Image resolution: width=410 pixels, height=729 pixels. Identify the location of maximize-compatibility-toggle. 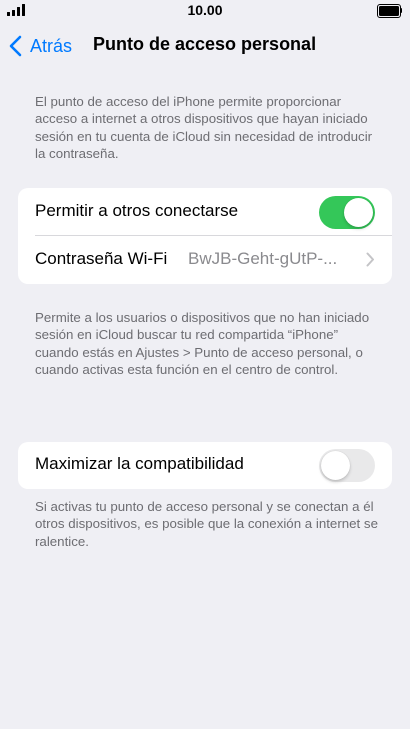
(347, 465).